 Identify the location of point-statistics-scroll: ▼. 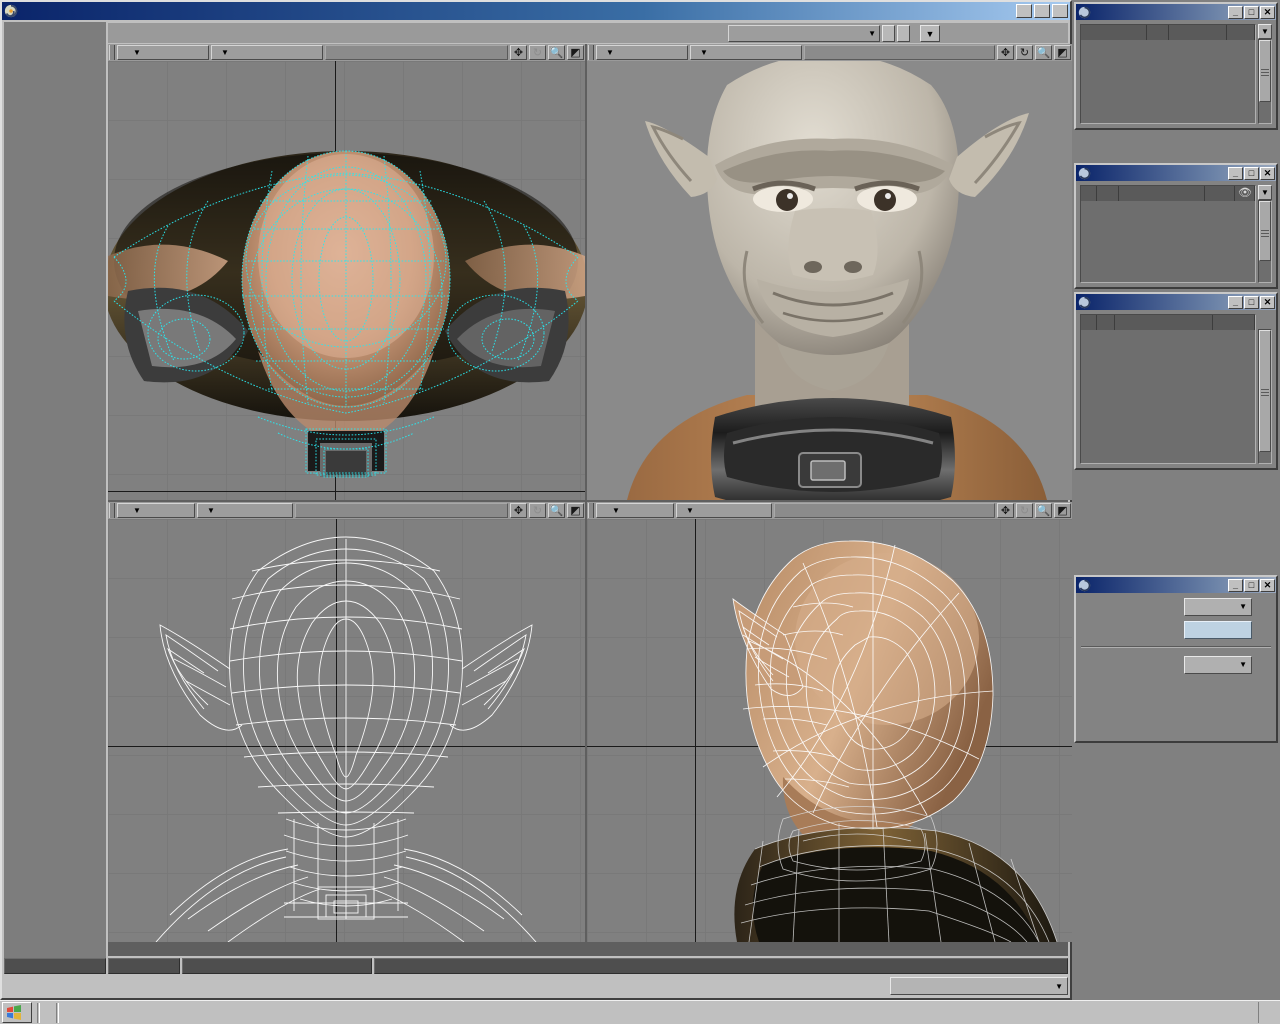
(1265, 389).